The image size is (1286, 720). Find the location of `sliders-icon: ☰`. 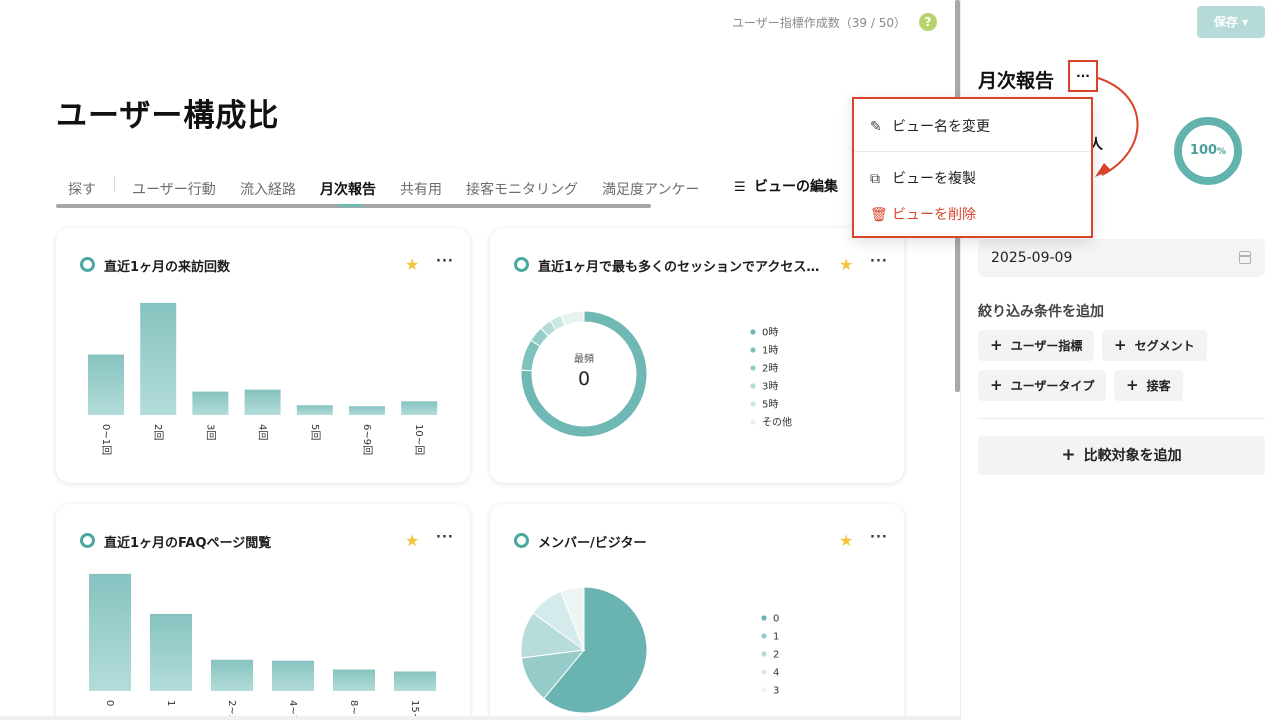

sliders-icon: ☰ is located at coordinates (740, 187).